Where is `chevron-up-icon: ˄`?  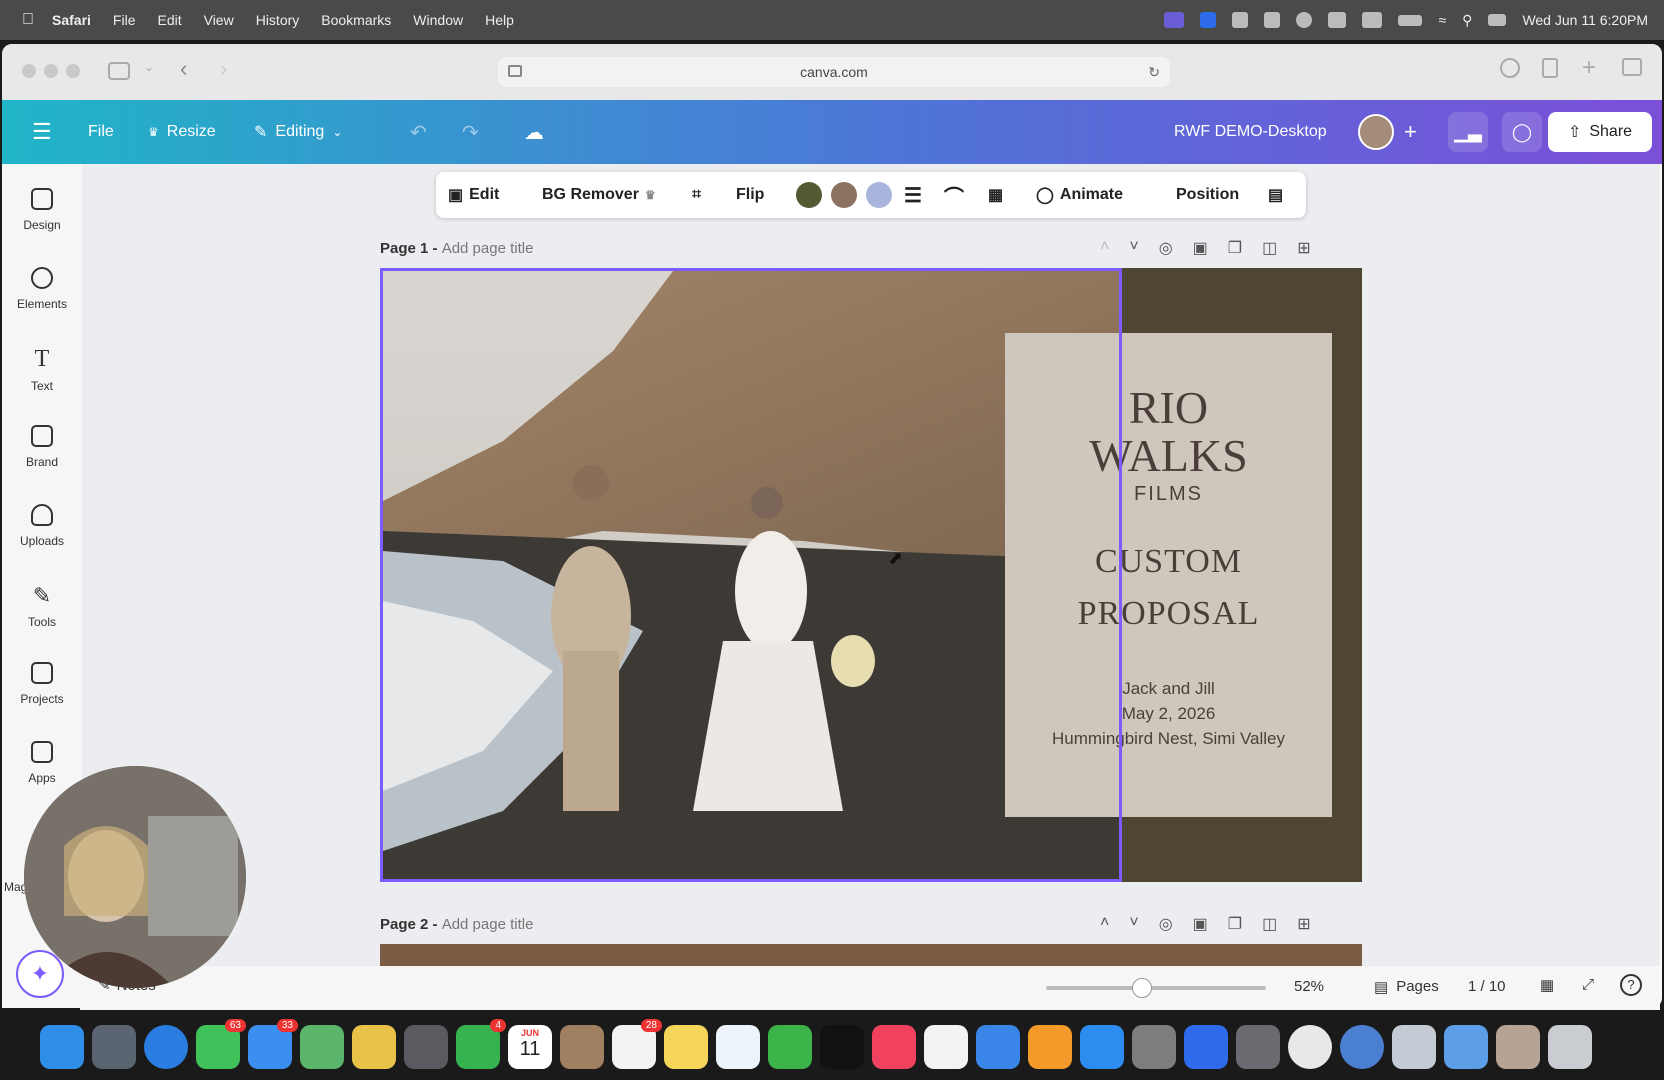
chevron-up-icon: ˄ is located at coordinates (1104, 924).